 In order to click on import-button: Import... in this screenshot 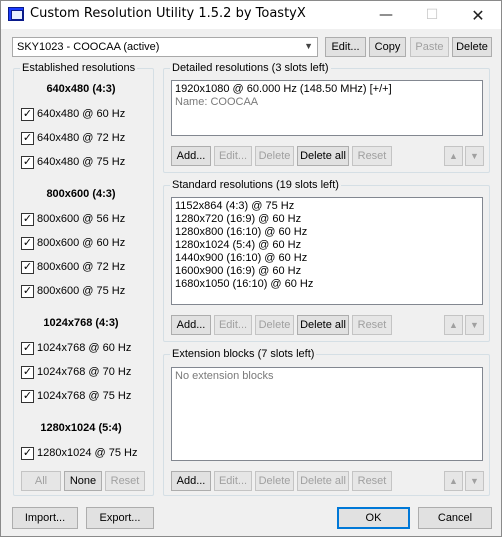, I will do `click(45, 518)`.